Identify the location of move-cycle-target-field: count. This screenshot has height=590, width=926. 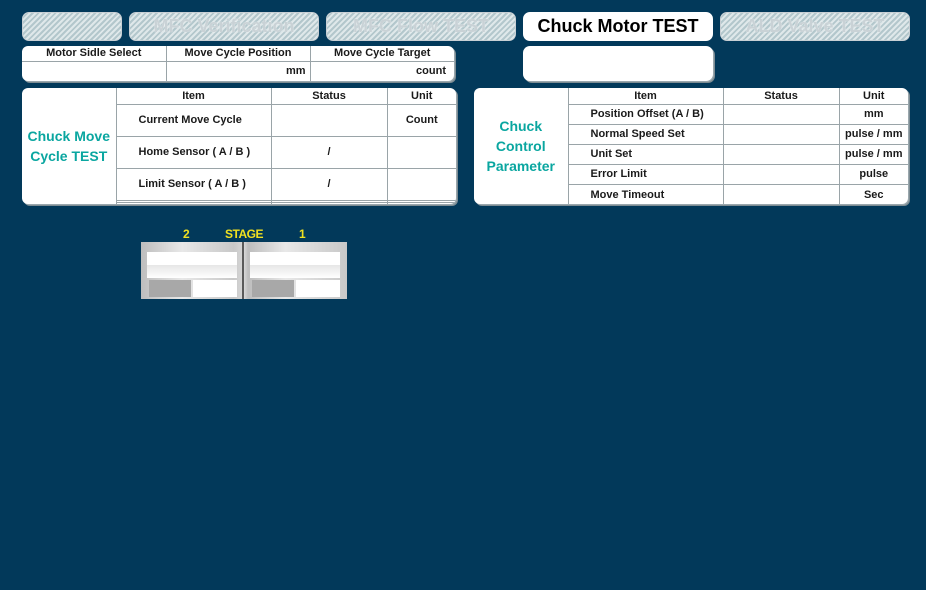
(381, 70).